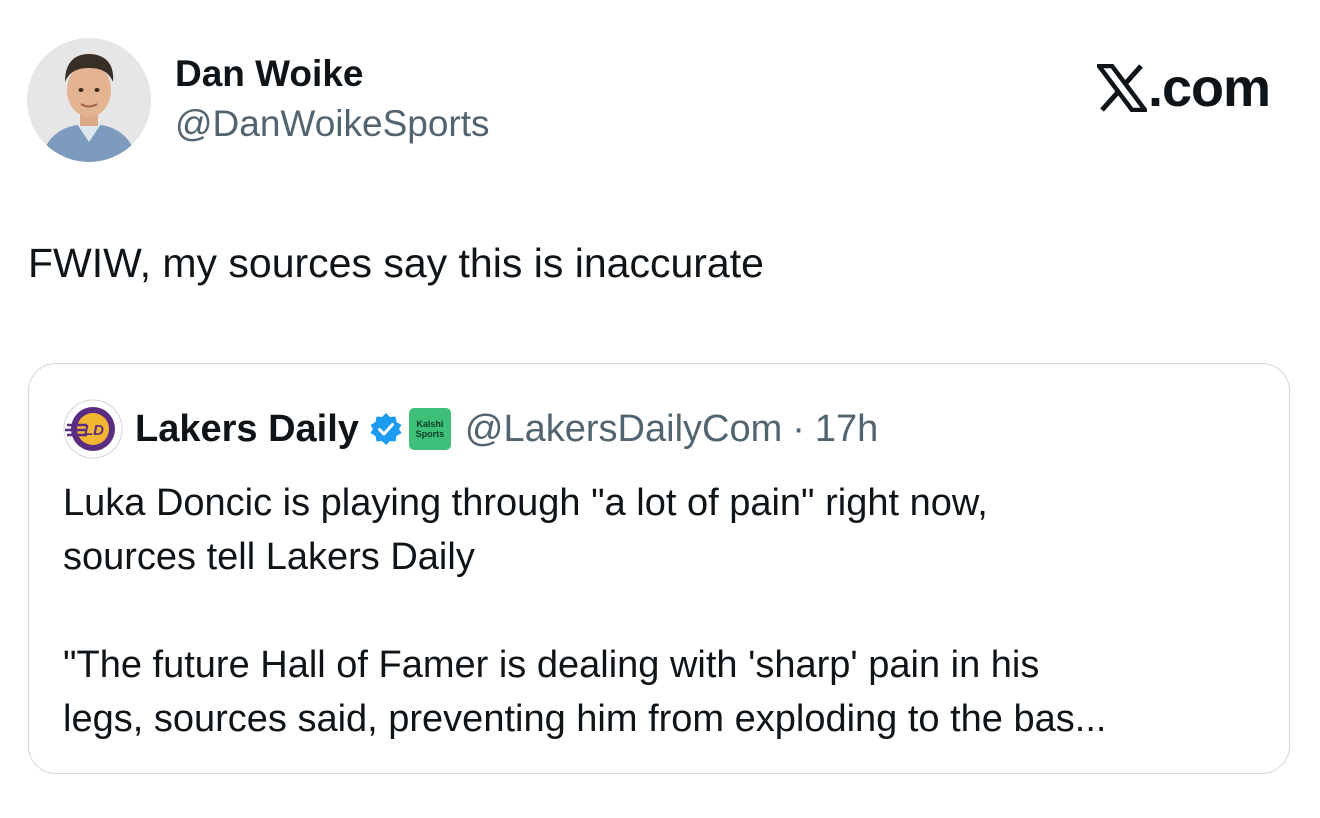 Image resolution: width=1320 pixels, height=818 pixels. What do you see at coordinates (430, 434) in the screenshot?
I see `badge-line-2: Sports` at bounding box center [430, 434].